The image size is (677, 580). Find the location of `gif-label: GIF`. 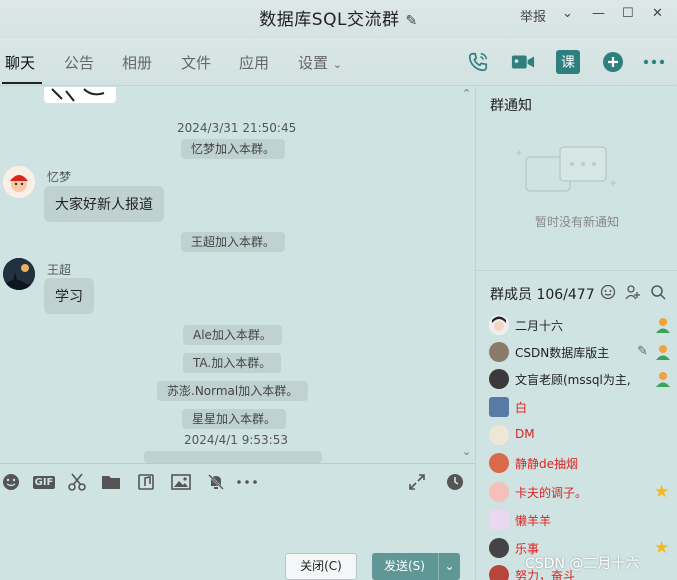

gif-label: GIF is located at coordinates (44, 482).